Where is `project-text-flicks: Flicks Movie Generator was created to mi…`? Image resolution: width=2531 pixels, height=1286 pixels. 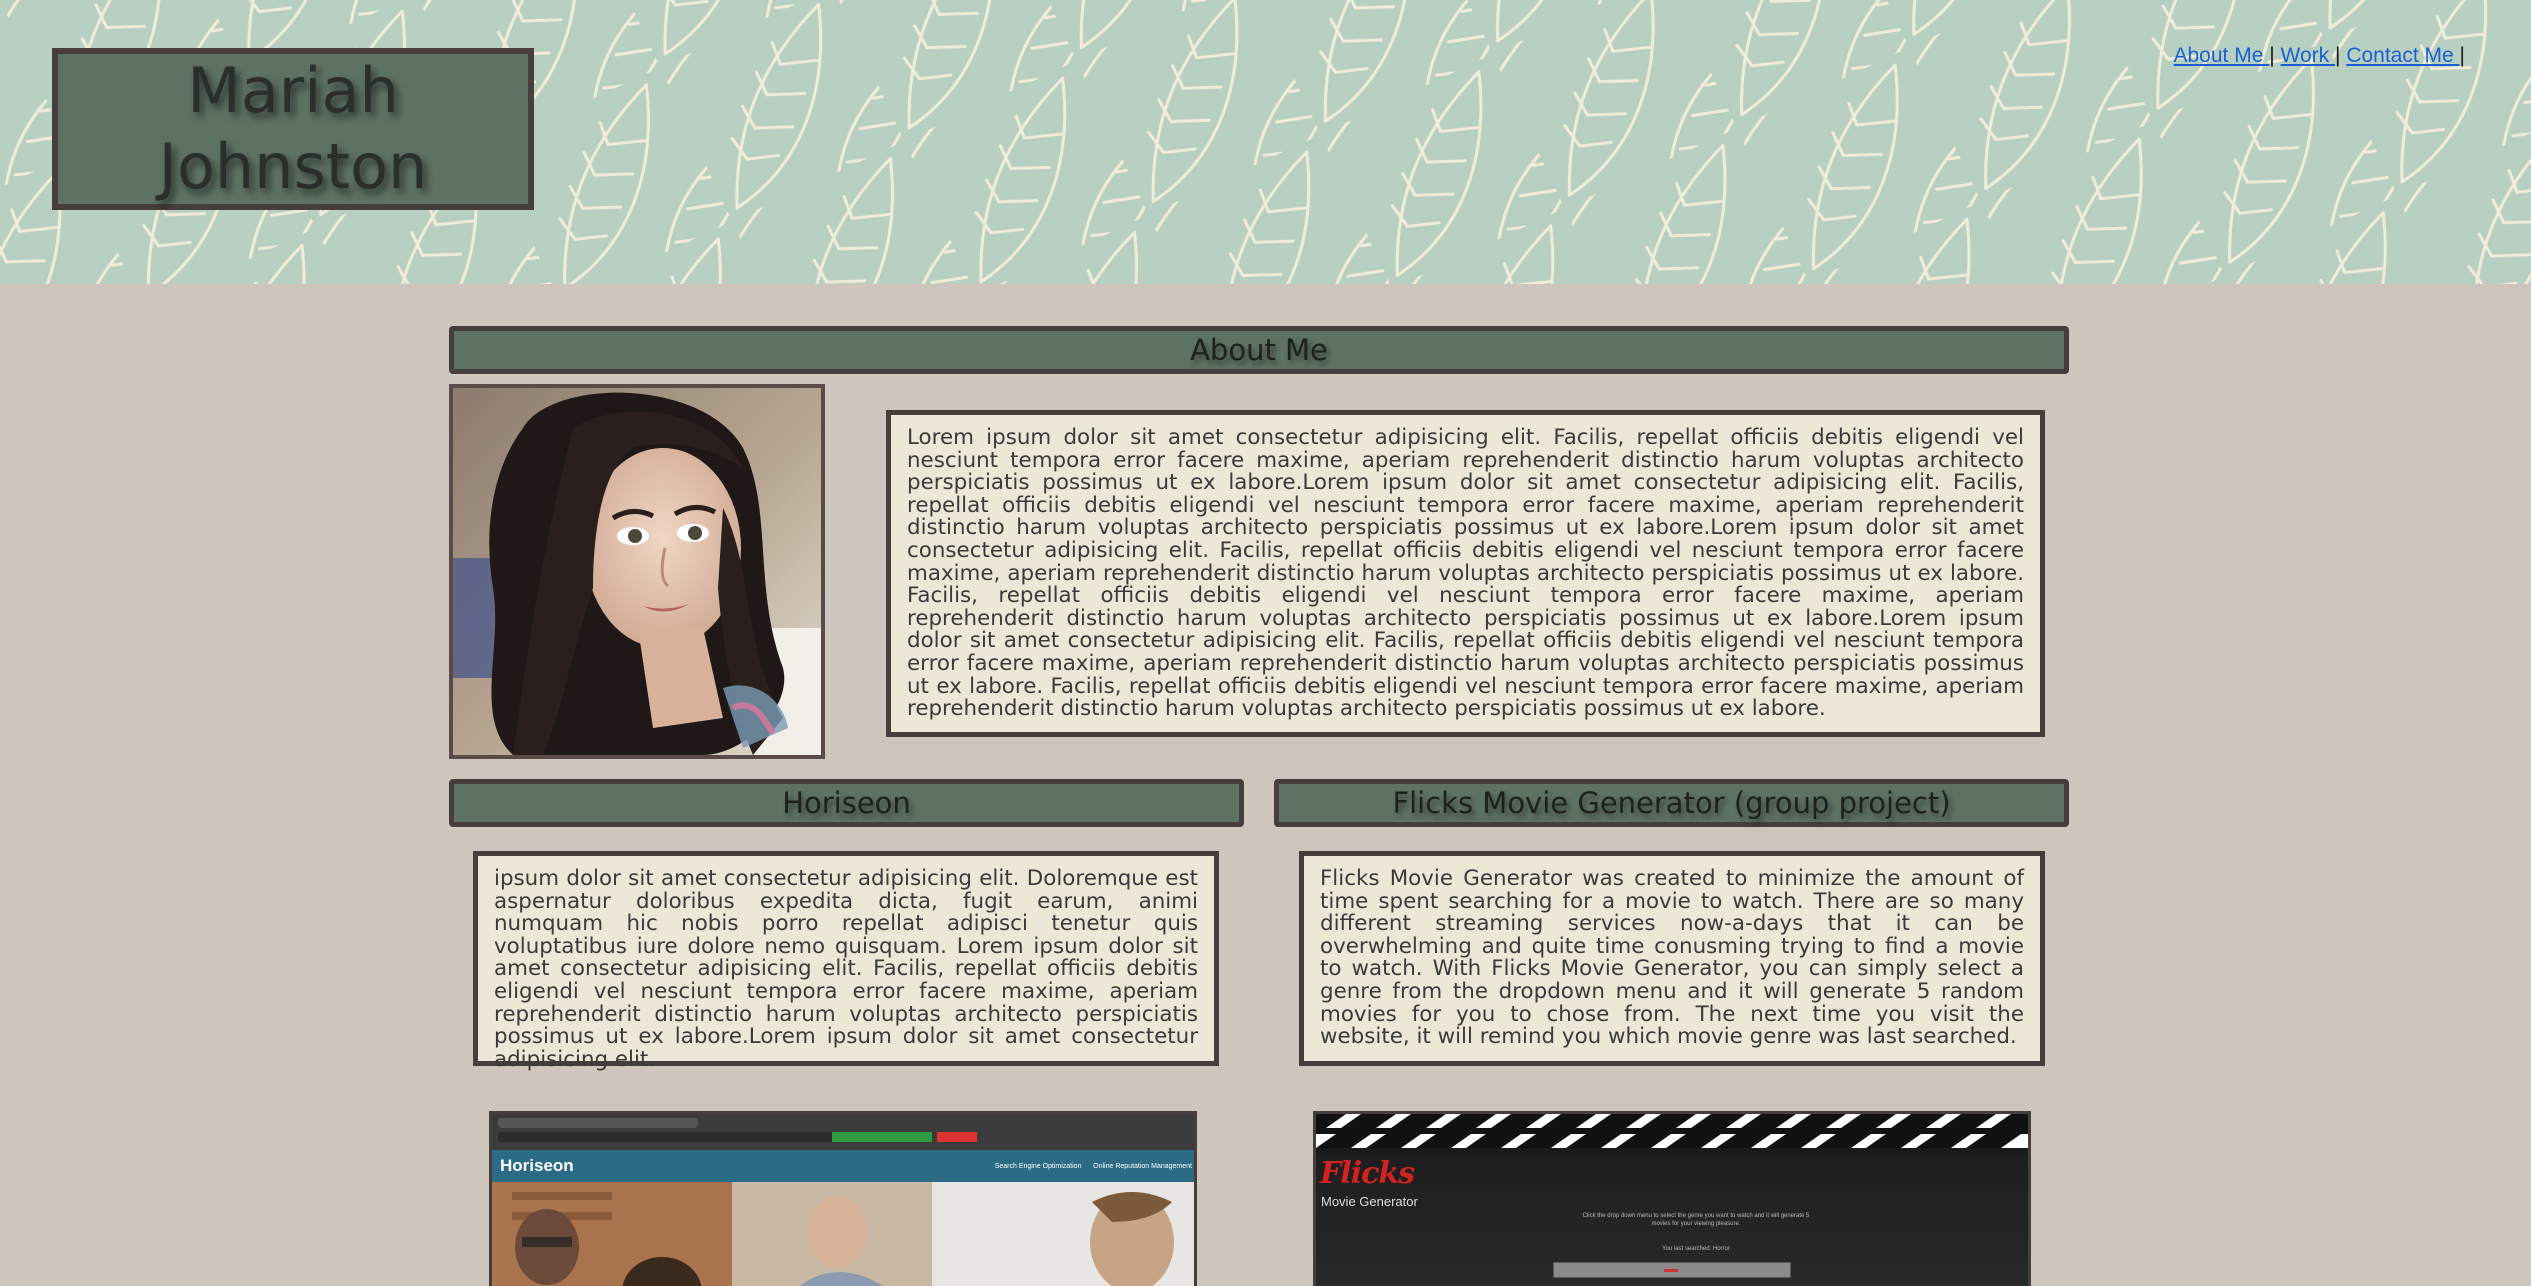
project-text-flicks: Flicks Movie Generator was created to mi… is located at coordinates (1672, 958).